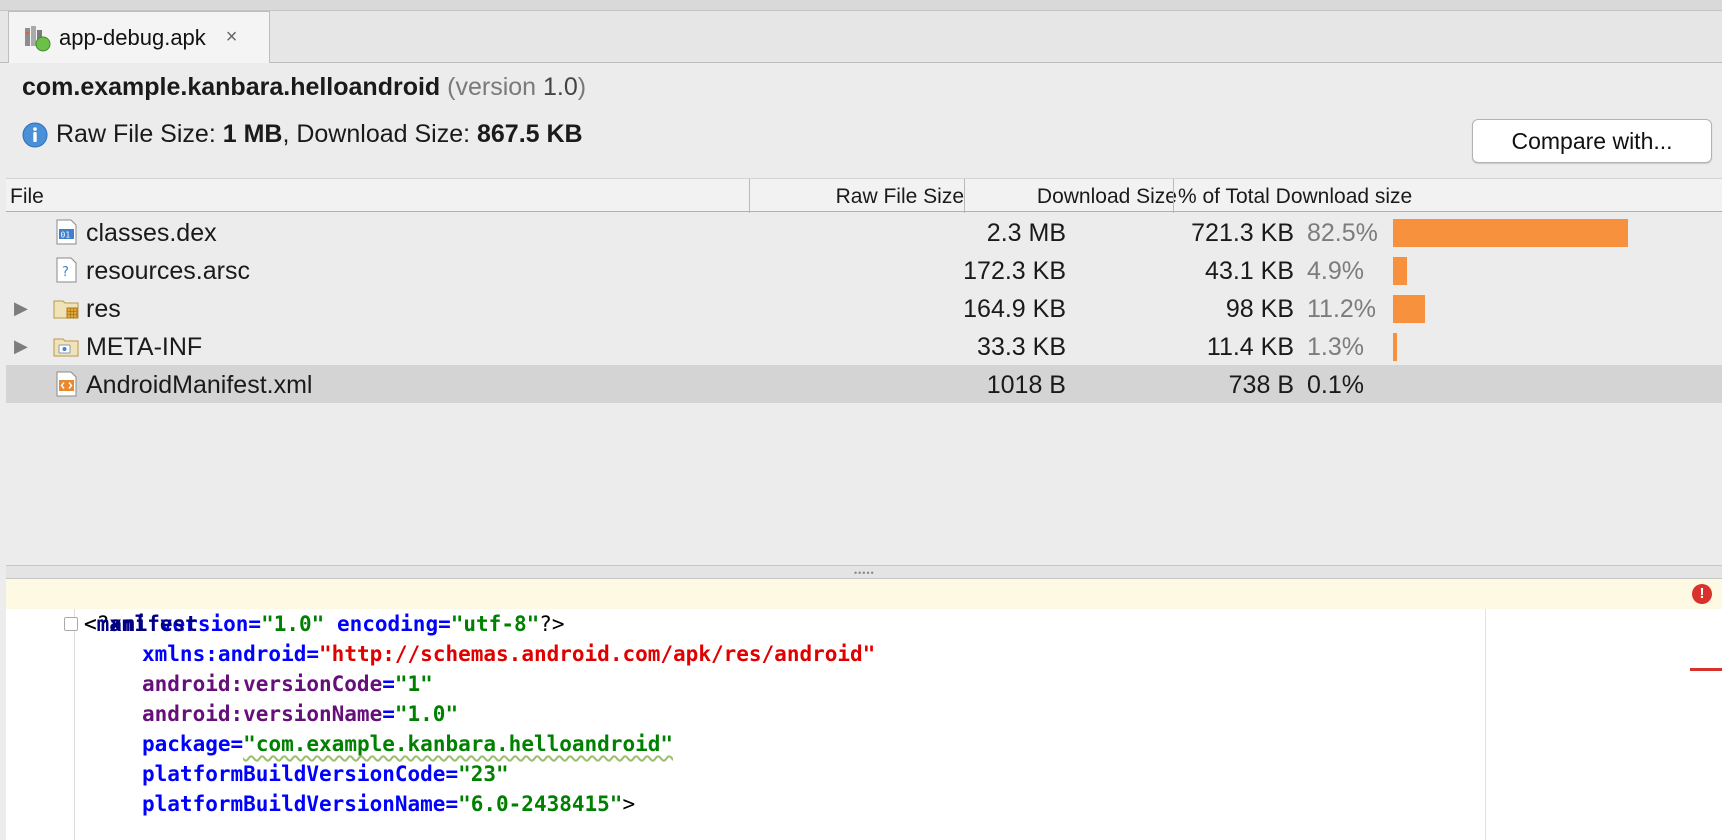  Describe the element at coordinates (1250, 347) in the screenshot. I see `download-size: 11.4 KB` at that location.